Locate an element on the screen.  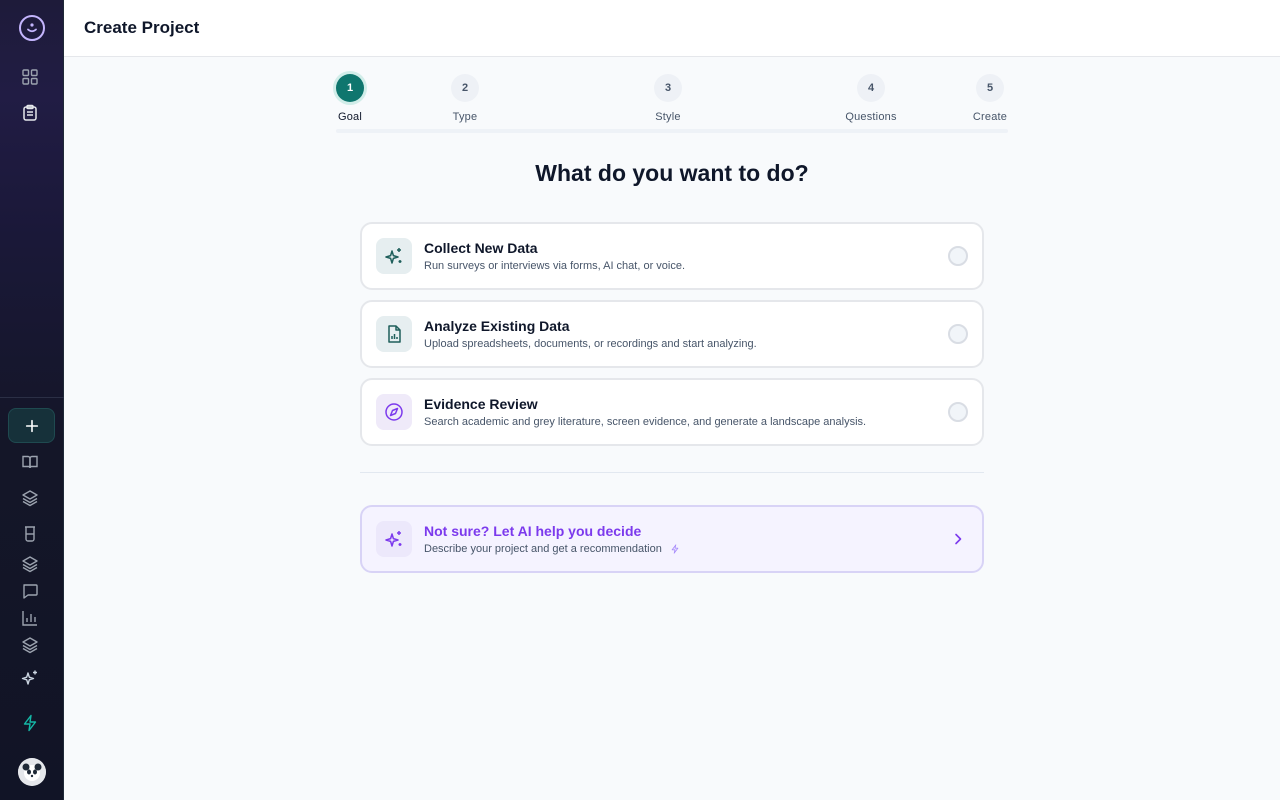
step-goal: 1 Goal is located at coordinates (350, 98).